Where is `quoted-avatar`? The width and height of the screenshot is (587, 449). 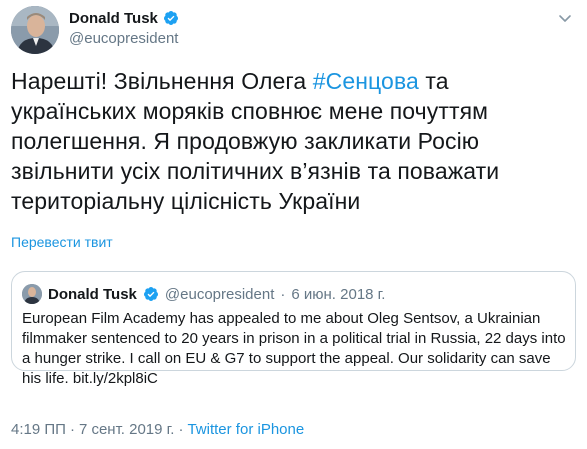 quoted-avatar is located at coordinates (32, 294).